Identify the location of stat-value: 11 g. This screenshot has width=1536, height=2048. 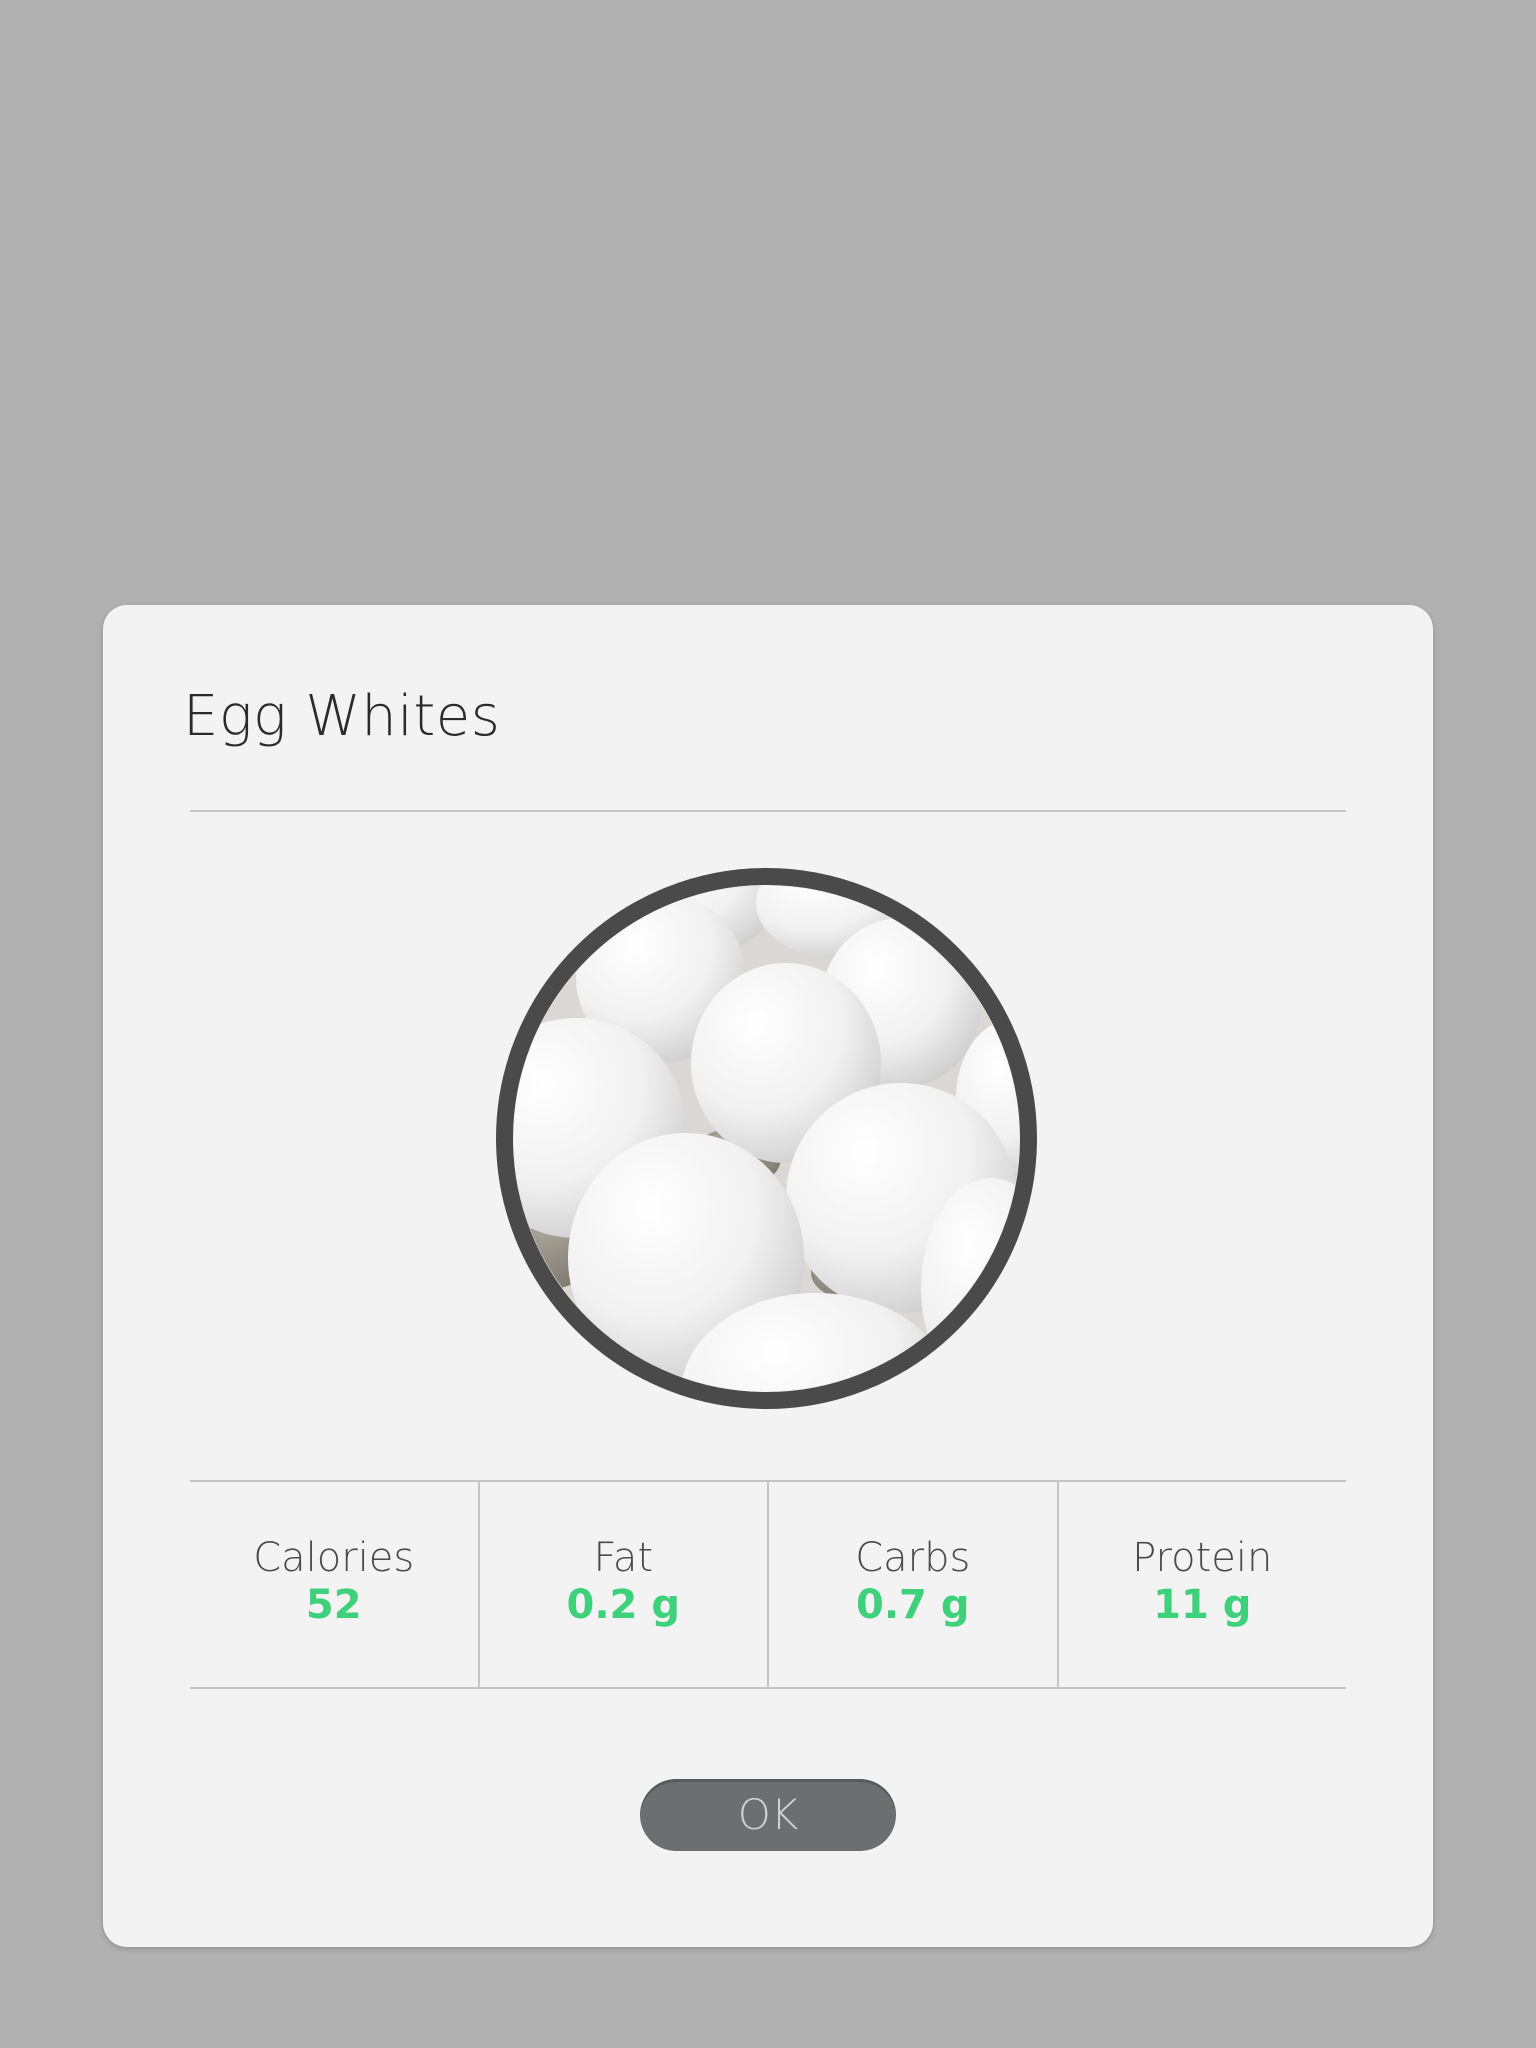
(1202, 1604).